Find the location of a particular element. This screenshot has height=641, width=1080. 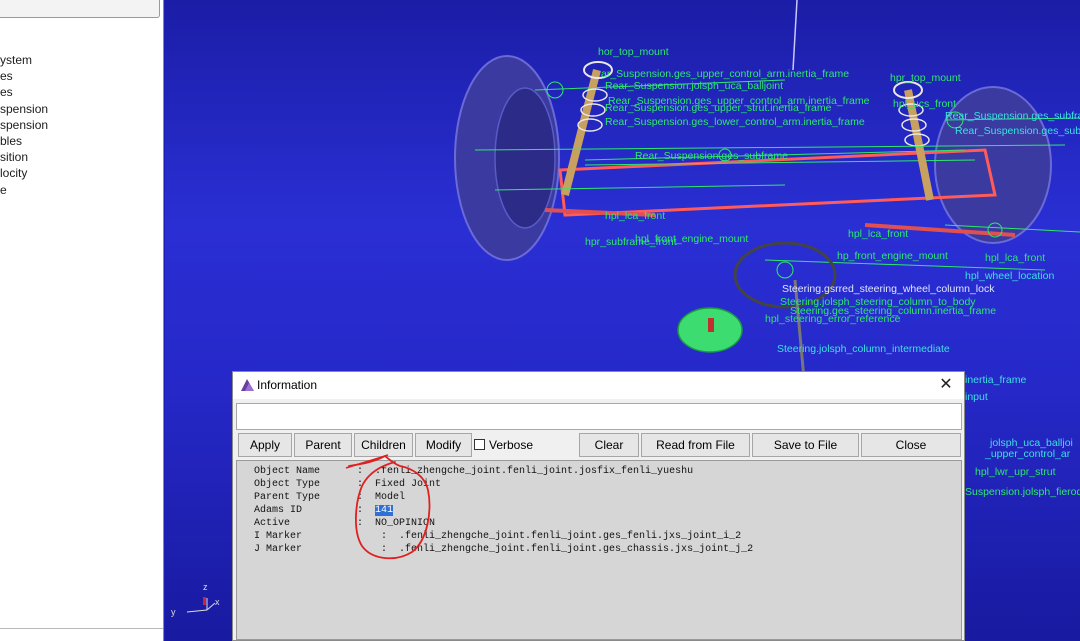

verbose-checkbox-box is located at coordinates (479, 444).